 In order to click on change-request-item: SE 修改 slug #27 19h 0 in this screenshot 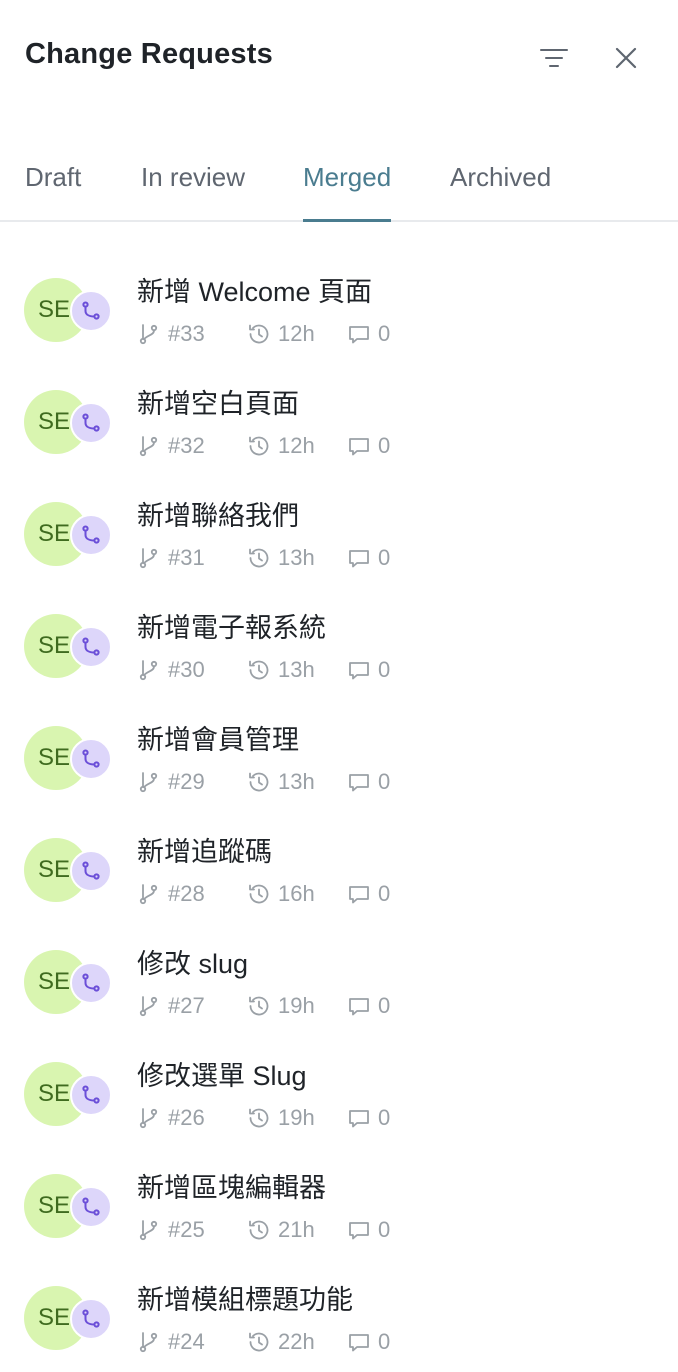, I will do `click(339, 990)`.